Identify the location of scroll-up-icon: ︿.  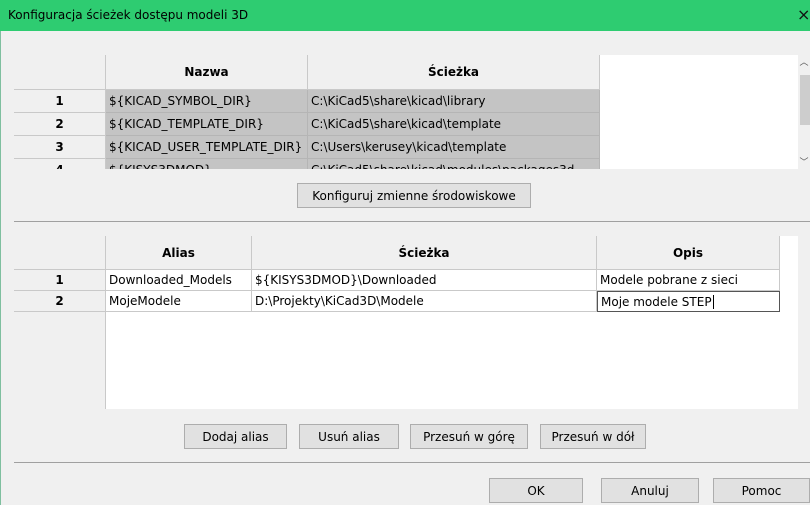
(804, 61).